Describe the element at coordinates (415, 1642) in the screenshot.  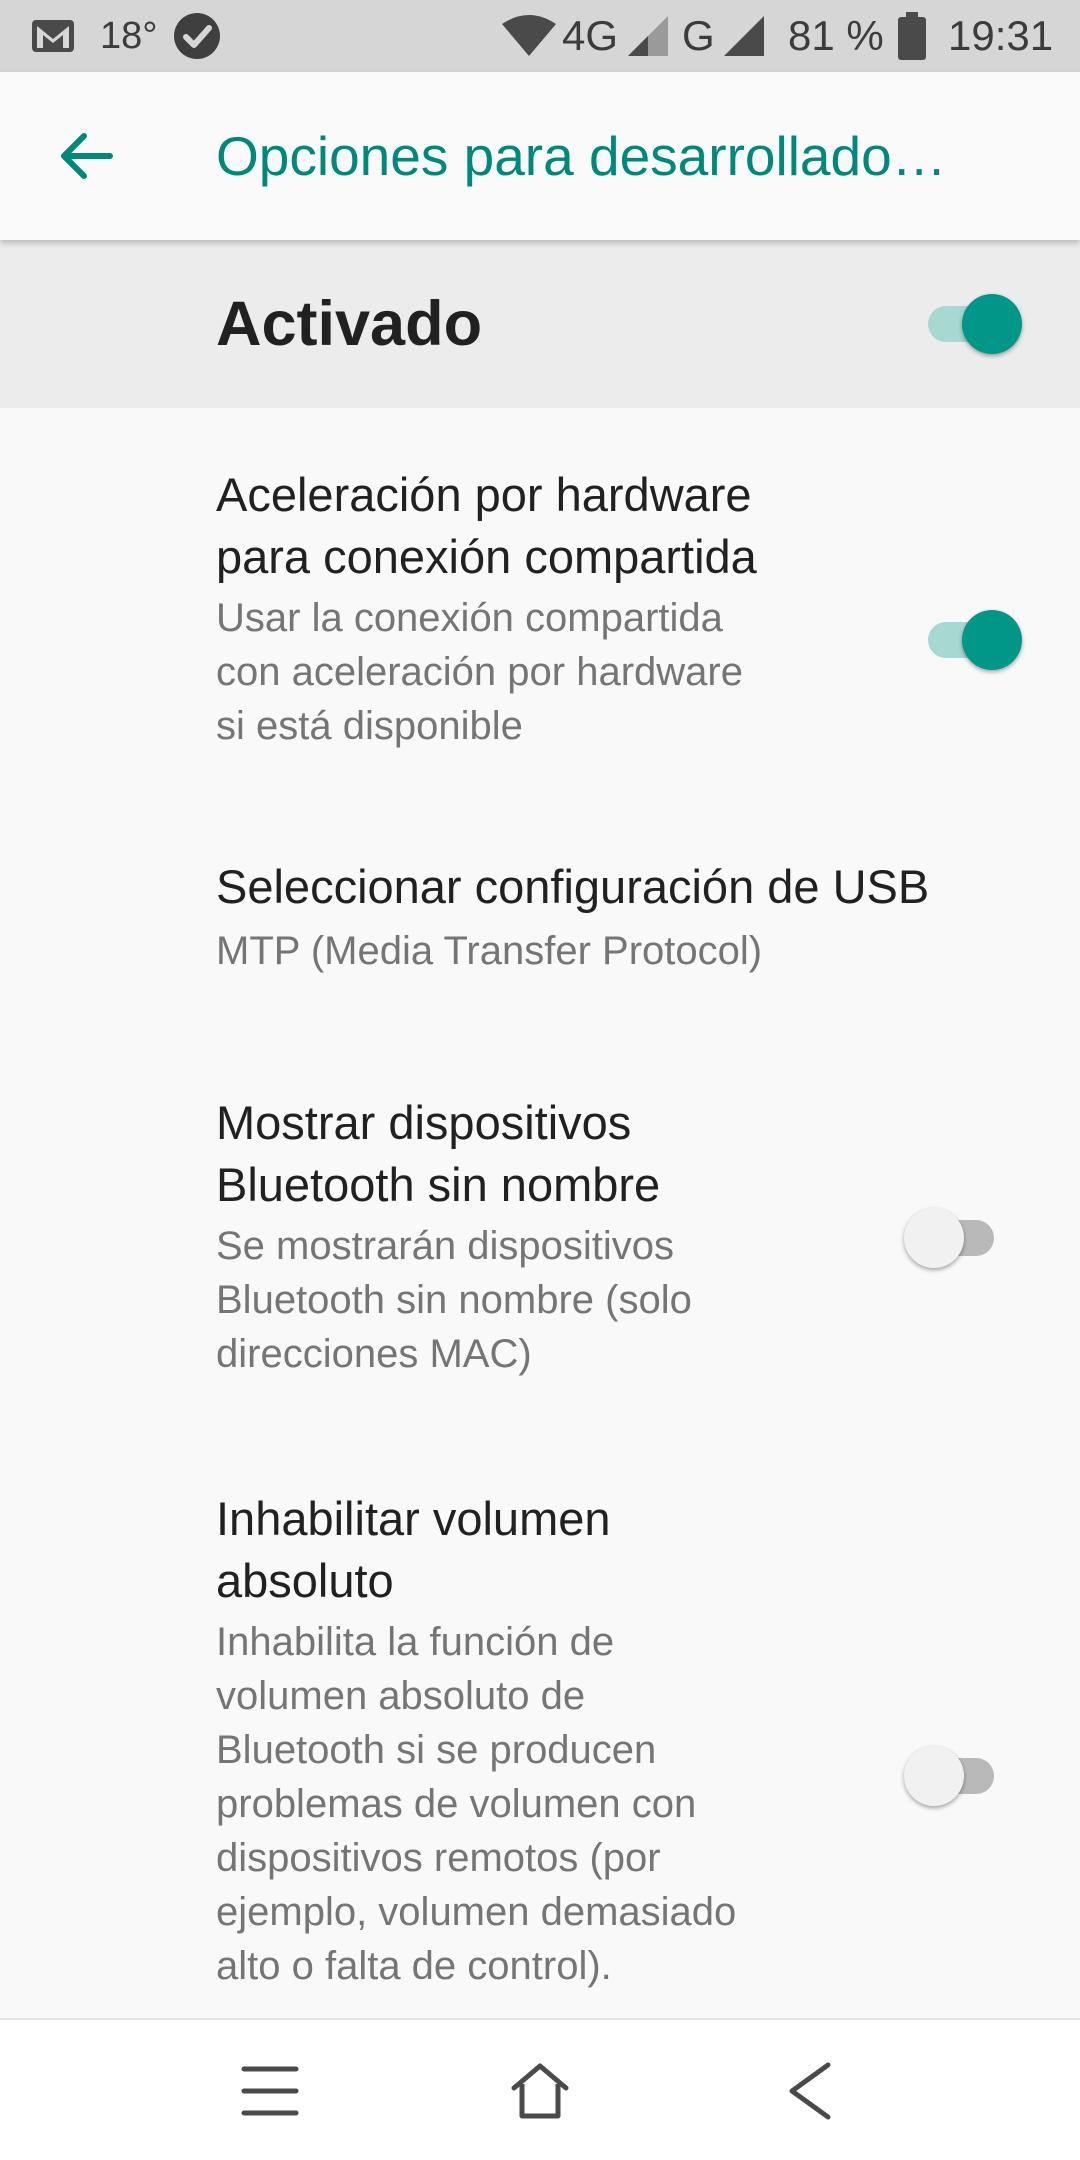
I see `setting-summary-line: Inhabilita la función de` at that location.